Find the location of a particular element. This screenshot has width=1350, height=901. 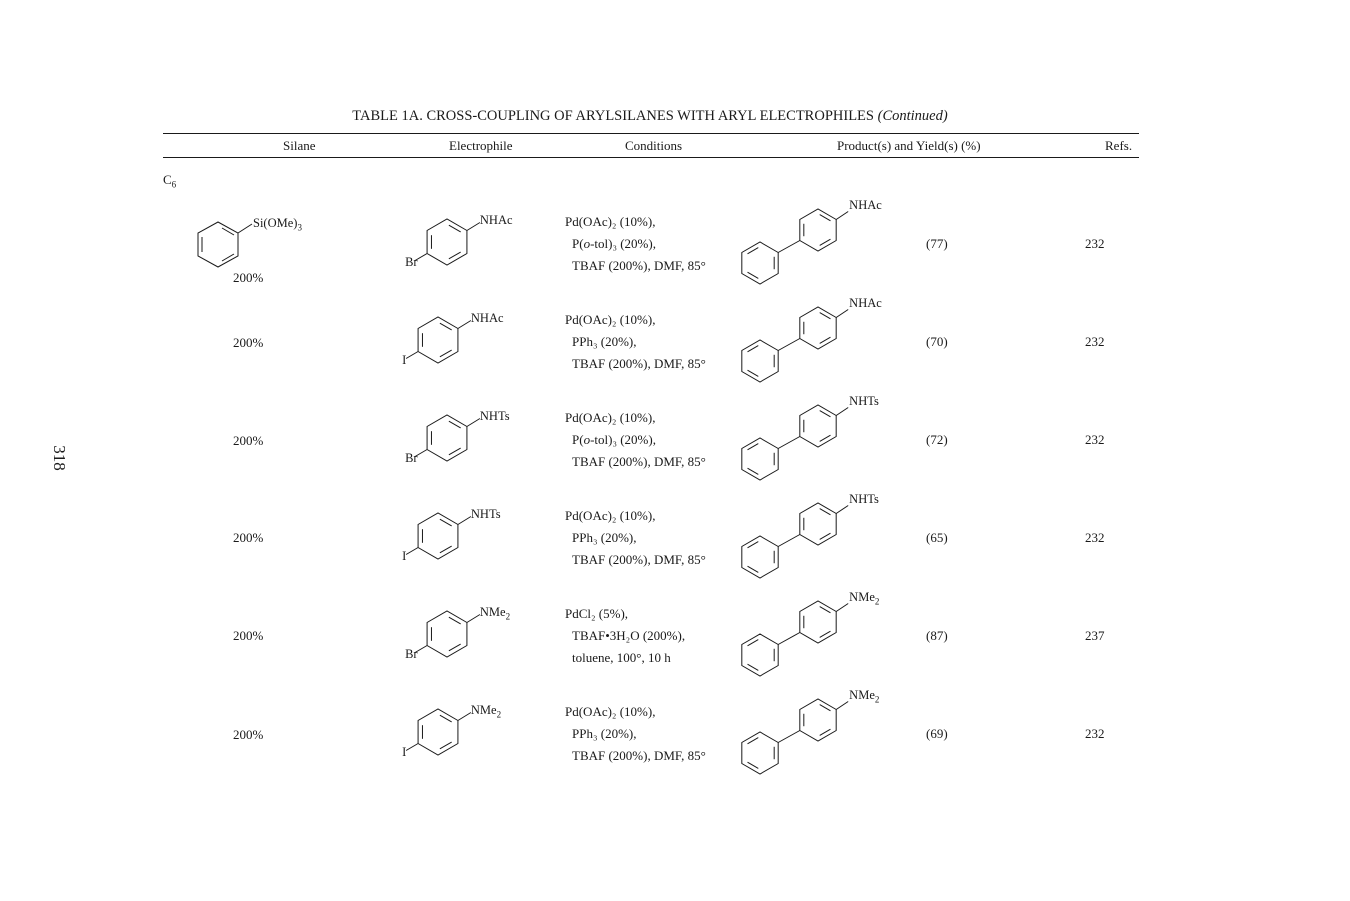

electrophile-group: NMe2 is located at coordinates (495, 613).